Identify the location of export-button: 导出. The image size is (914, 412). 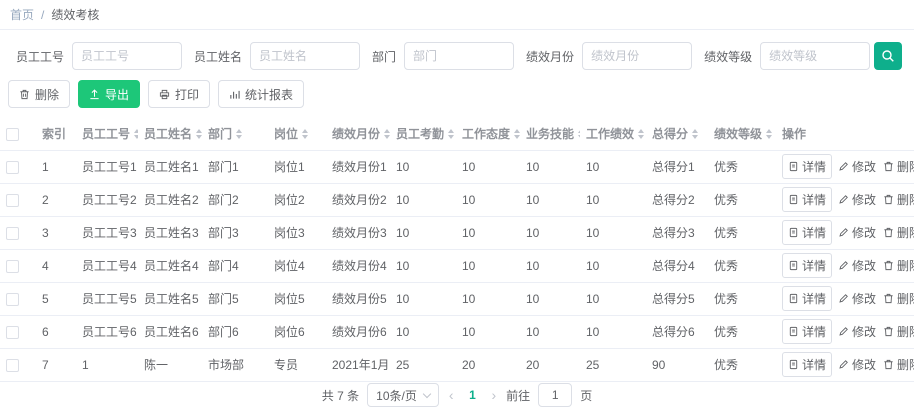
(109, 94).